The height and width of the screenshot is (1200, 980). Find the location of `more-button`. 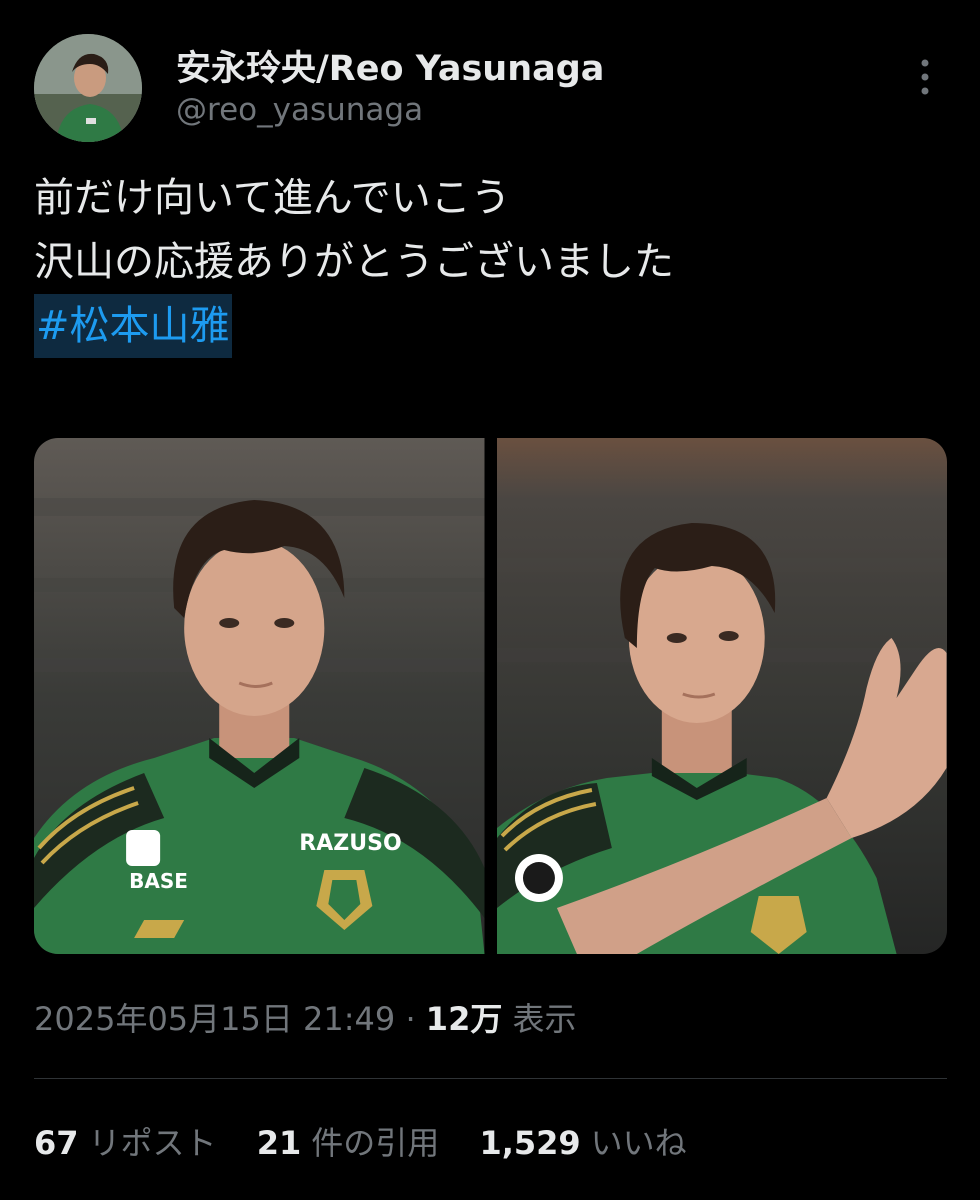

more-button is located at coordinates (925, 77).